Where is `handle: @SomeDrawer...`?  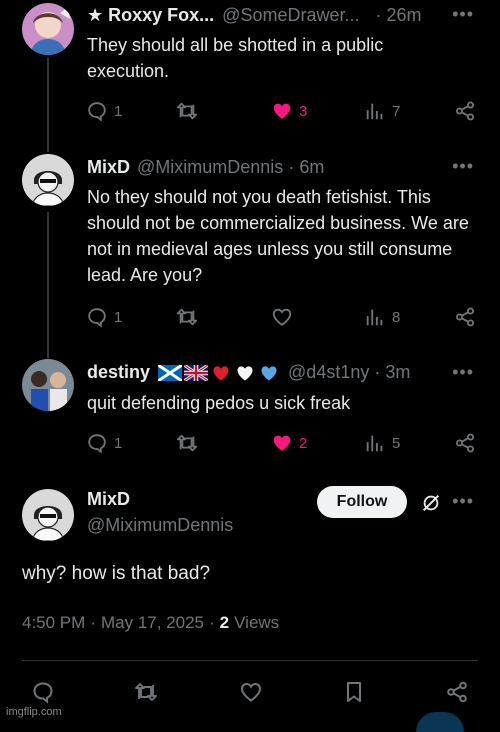 handle: @SomeDrawer... is located at coordinates (290, 15).